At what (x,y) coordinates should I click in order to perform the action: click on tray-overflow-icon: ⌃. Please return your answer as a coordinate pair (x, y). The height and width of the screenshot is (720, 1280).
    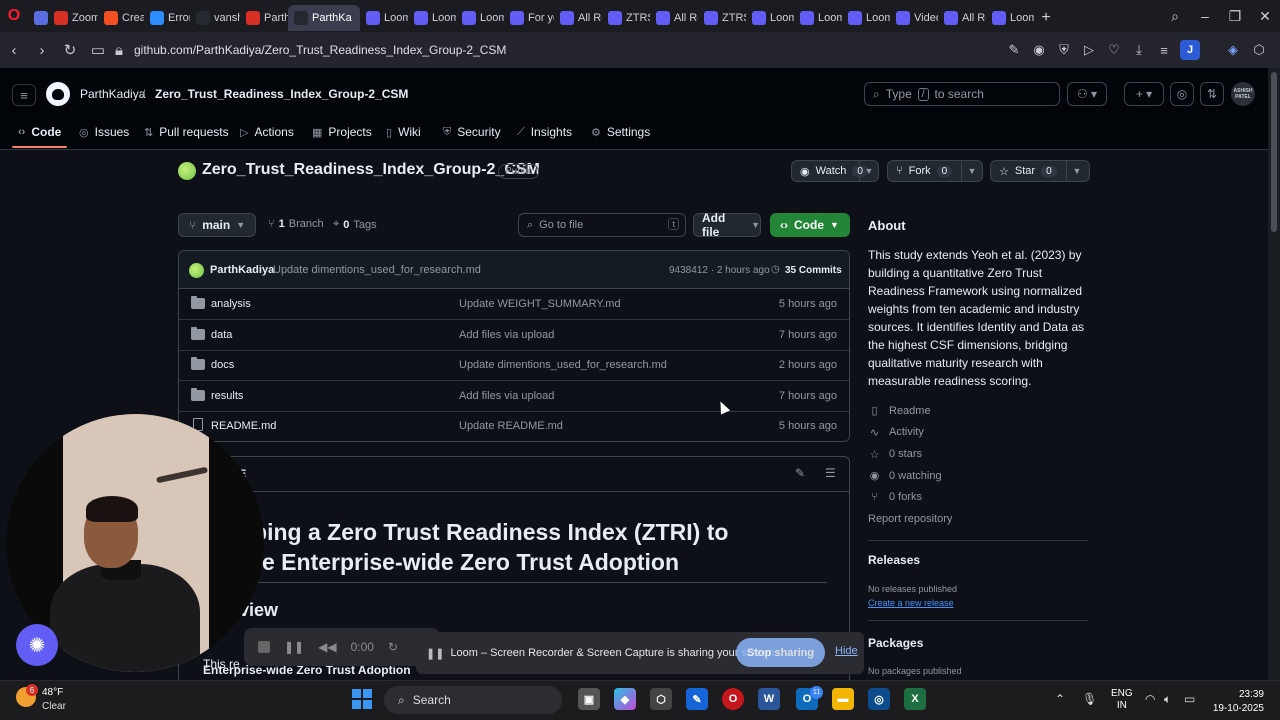
    Looking at the image, I should click on (1060, 699).